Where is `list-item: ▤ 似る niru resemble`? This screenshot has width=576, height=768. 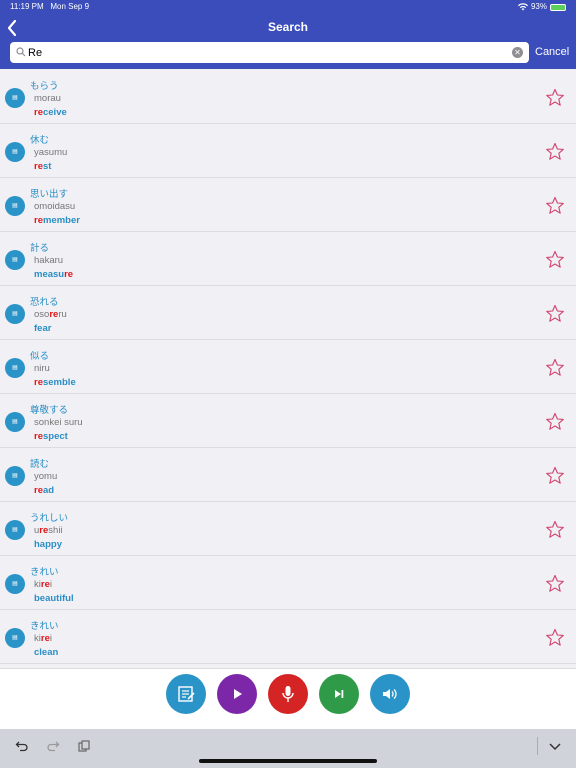
list-item: ▤ 似る niru resemble is located at coordinates (288, 367).